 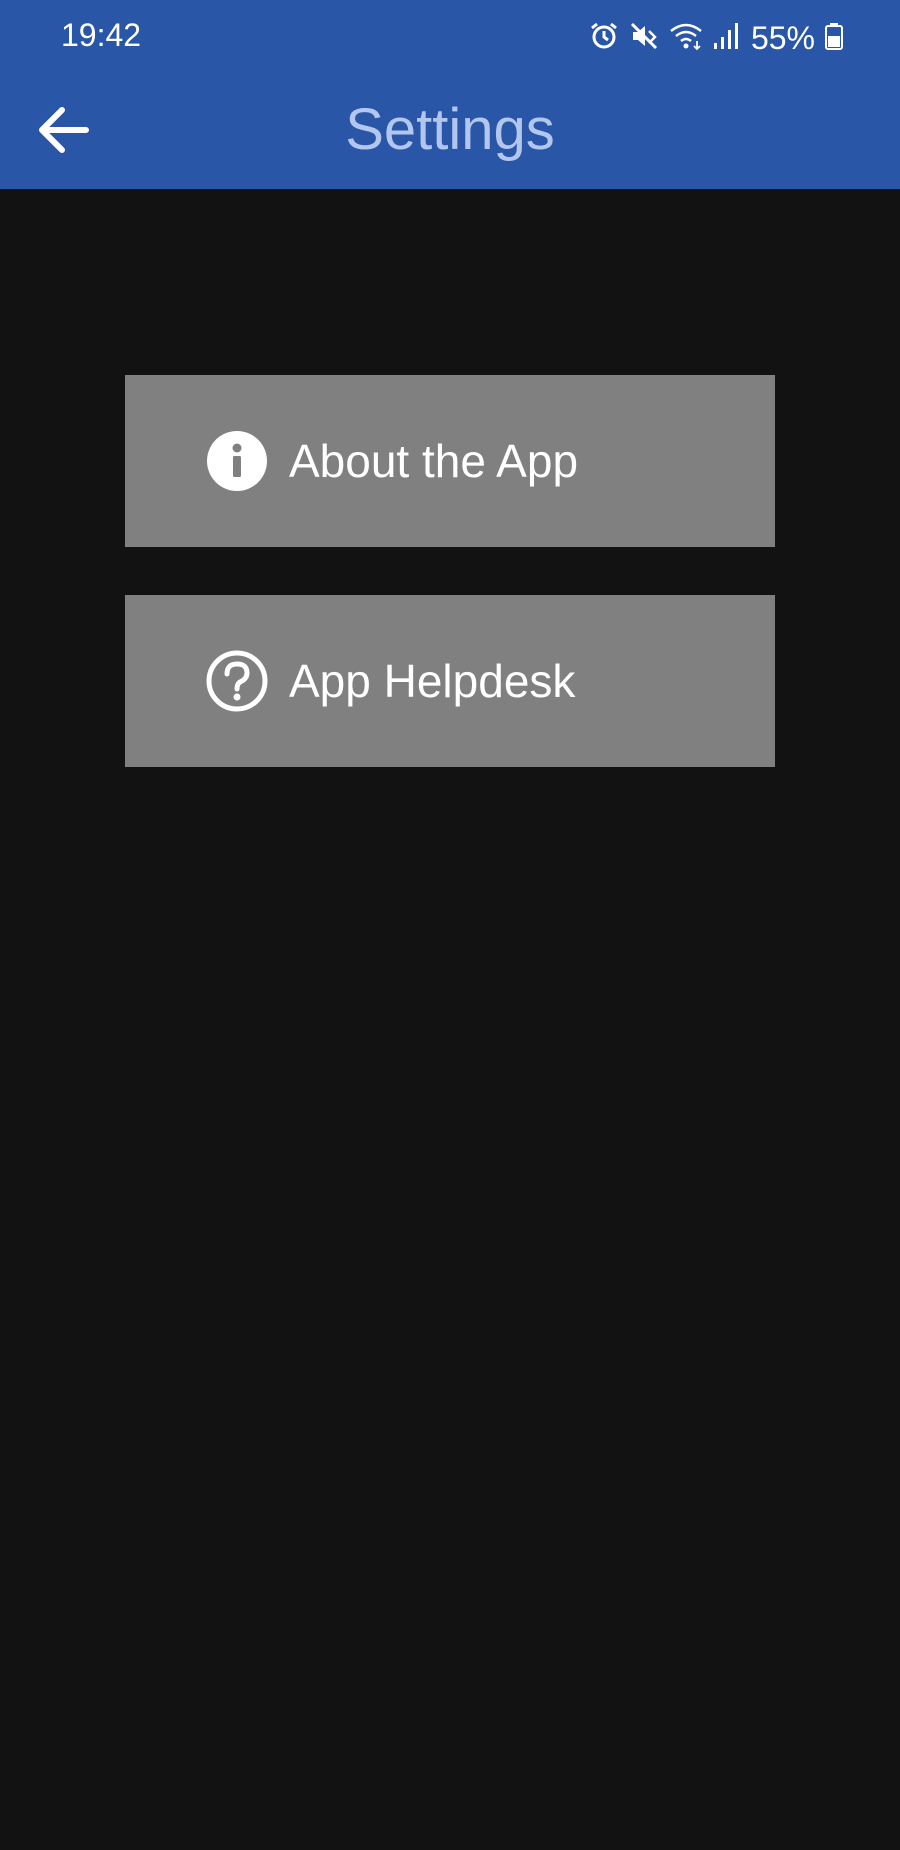 I want to click on battery-icon, so click(x=834, y=38).